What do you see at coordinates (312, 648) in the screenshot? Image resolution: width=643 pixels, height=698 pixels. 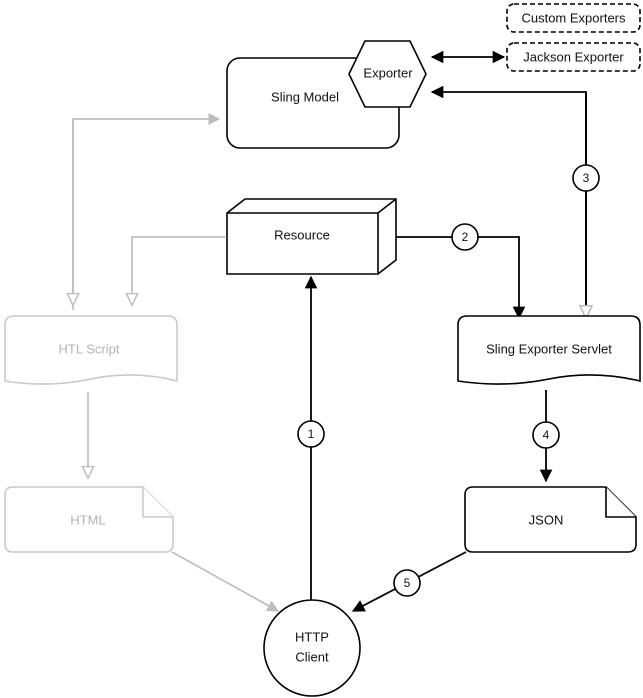 I see `node-http-client: HTTP Client` at bounding box center [312, 648].